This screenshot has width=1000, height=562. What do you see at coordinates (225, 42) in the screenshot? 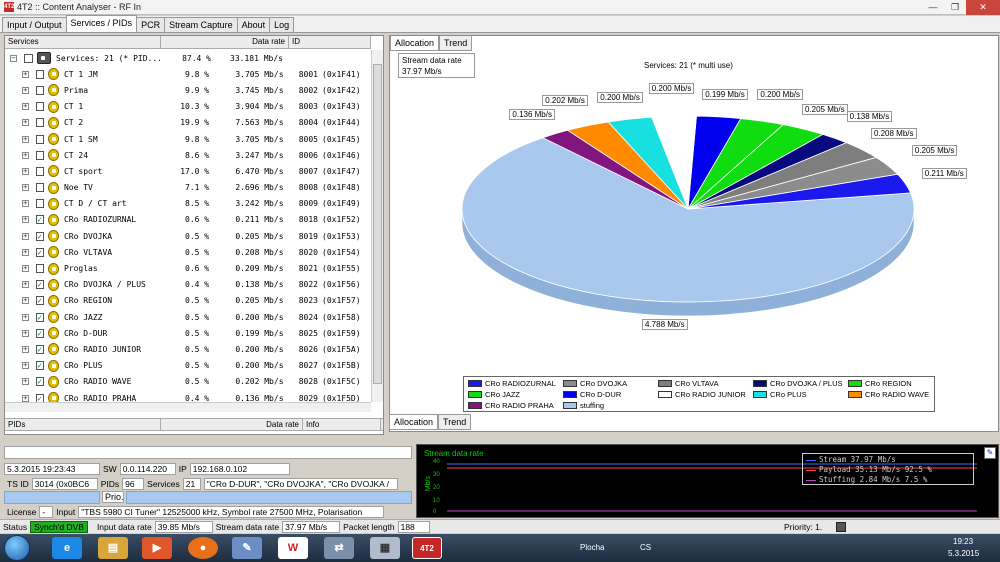
I see `col-data-rate: Data rate` at bounding box center [225, 42].